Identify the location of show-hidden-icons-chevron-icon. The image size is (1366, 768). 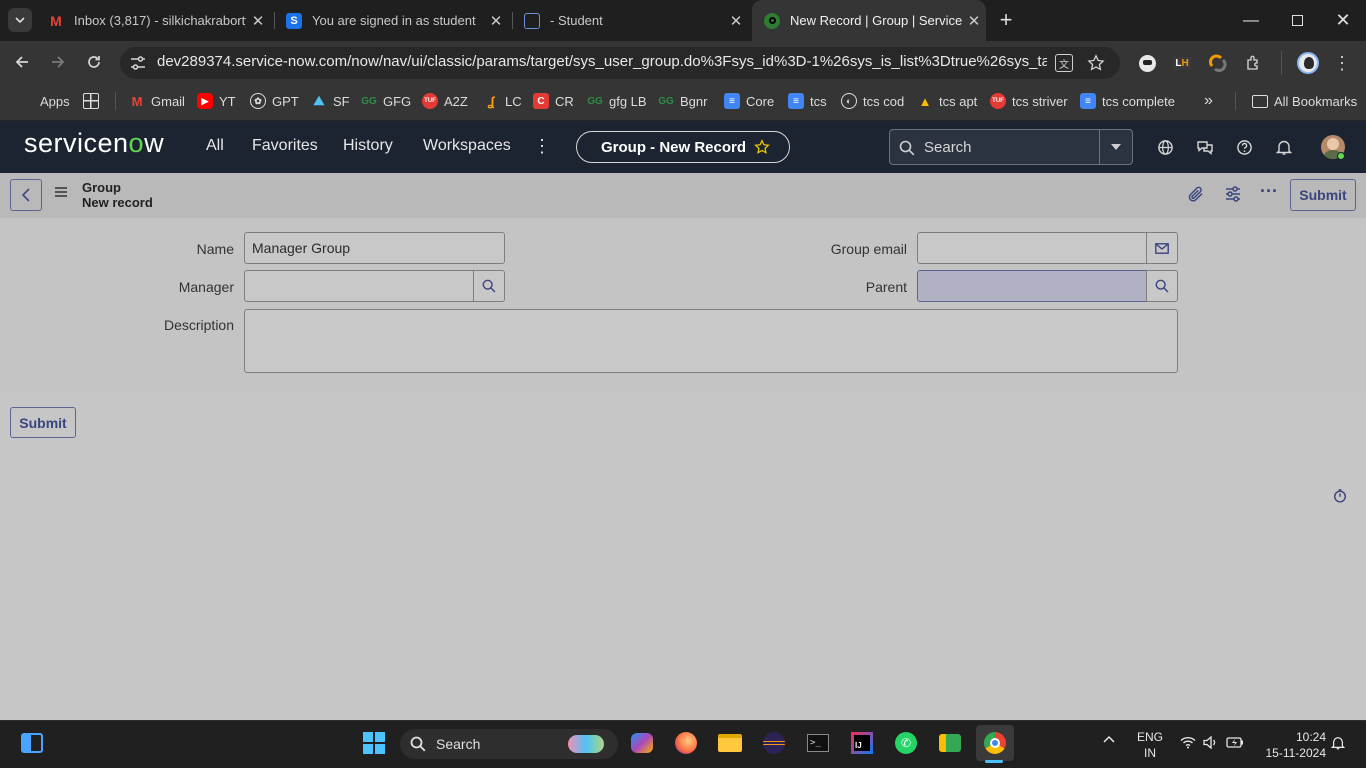
(1109, 739).